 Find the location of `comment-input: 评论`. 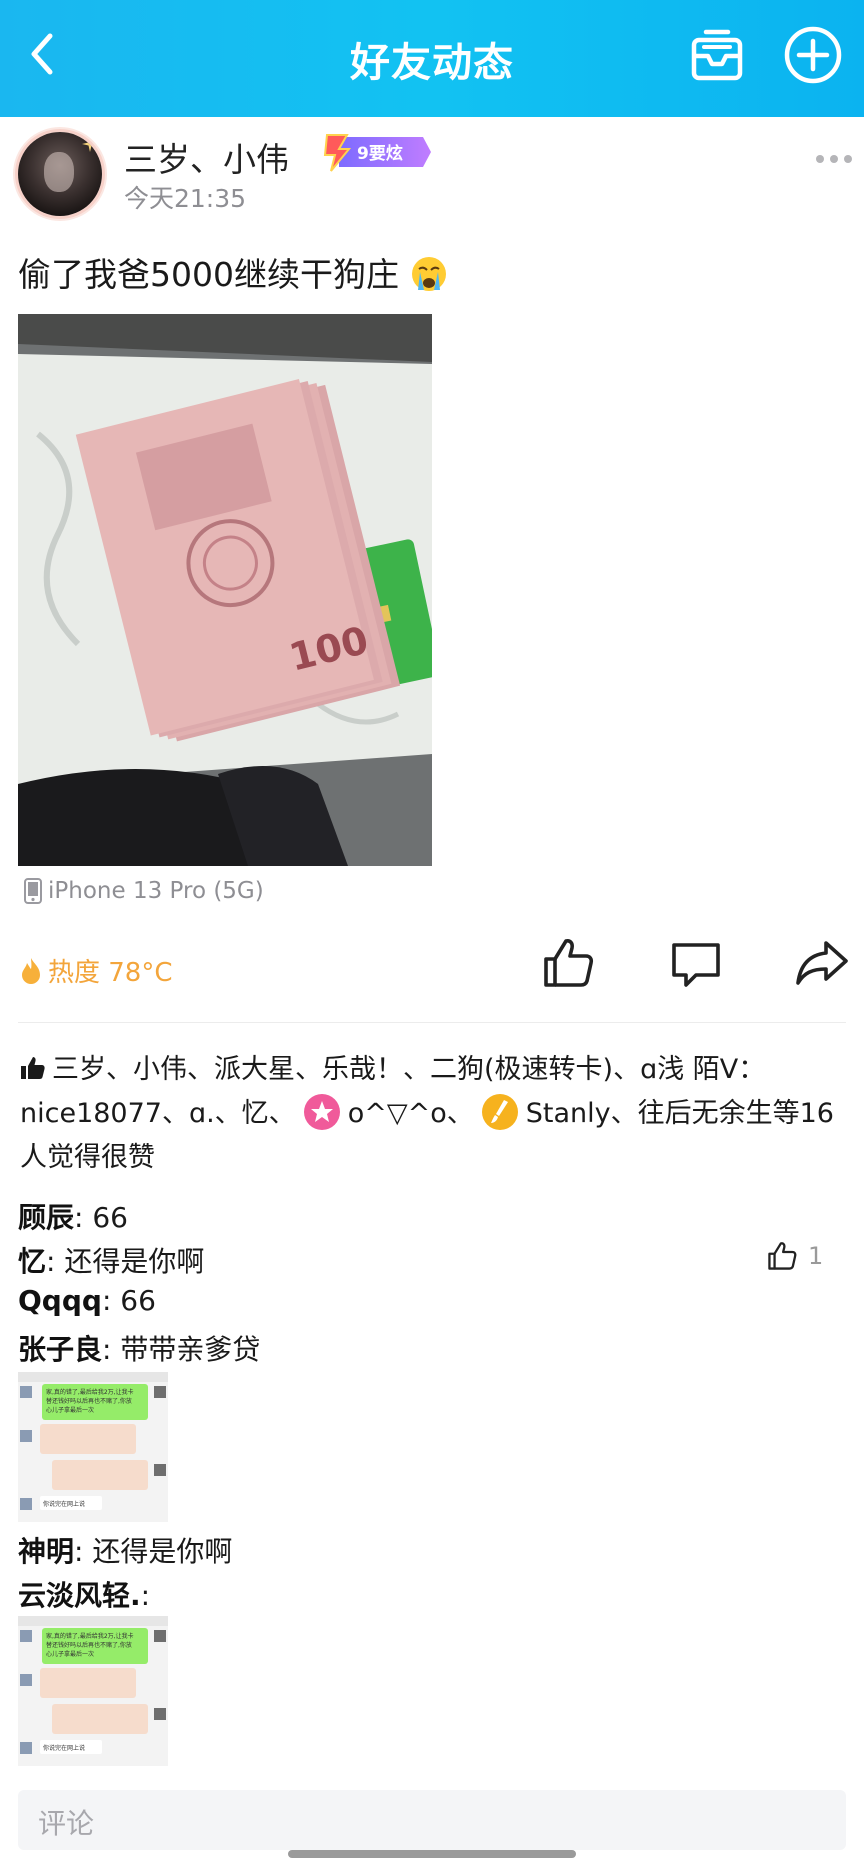

comment-input: 评论 is located at coordinates (432, 1820).